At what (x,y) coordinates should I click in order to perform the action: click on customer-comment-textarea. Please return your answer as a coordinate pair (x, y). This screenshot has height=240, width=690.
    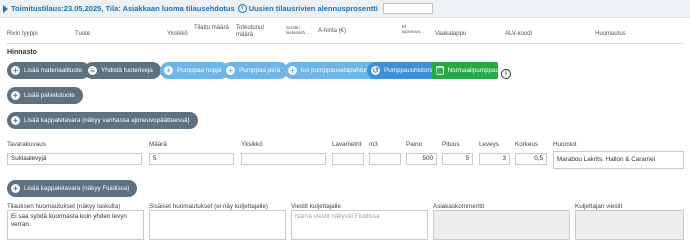
    Looking at the image, I should click on (501, 225).